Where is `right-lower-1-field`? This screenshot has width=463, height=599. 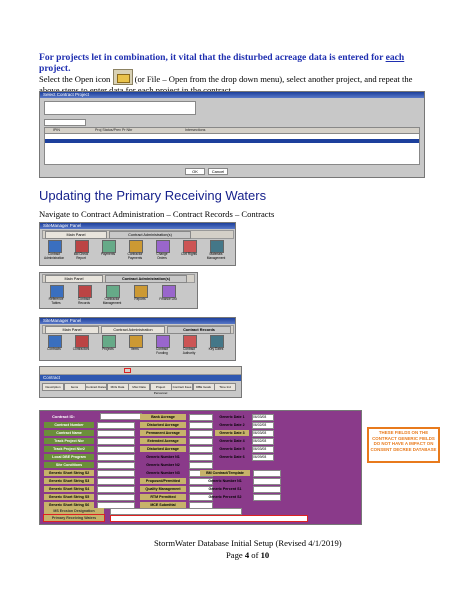
right-lower-1-field is located at coordinates (267, 481).